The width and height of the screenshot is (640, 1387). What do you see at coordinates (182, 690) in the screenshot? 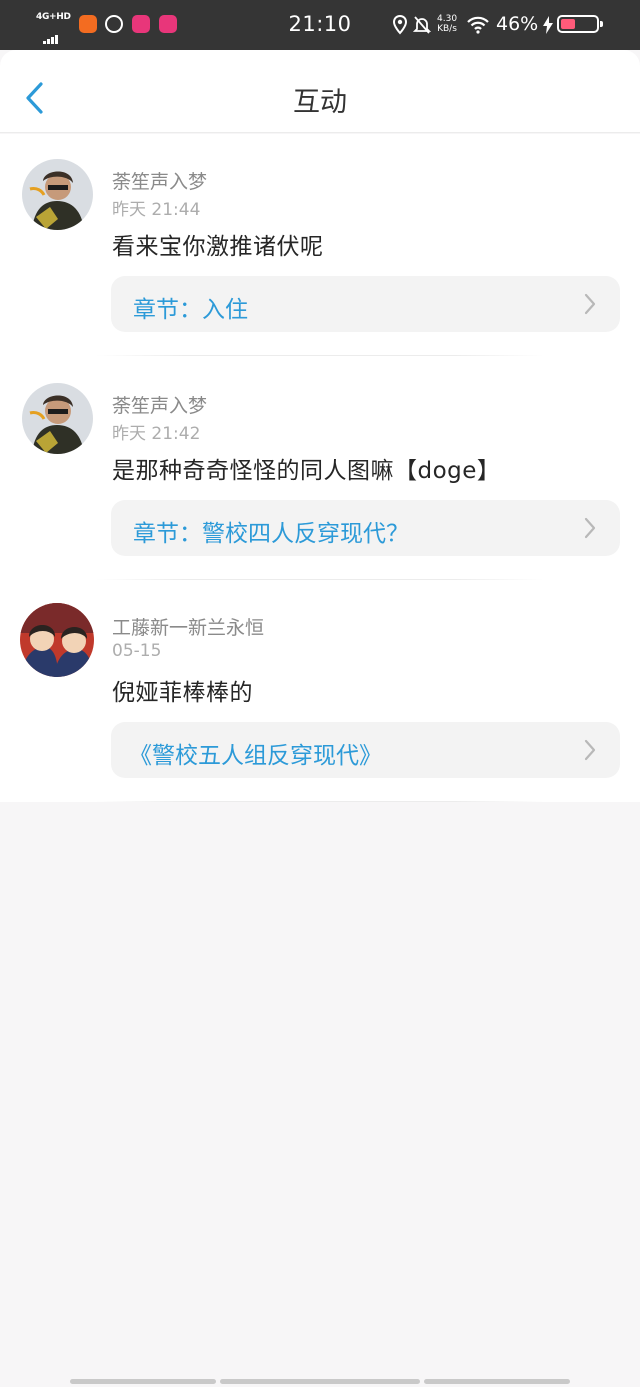
I see `comment-text: 倪娅菲棒棒的` at bounding box center [182, 690].